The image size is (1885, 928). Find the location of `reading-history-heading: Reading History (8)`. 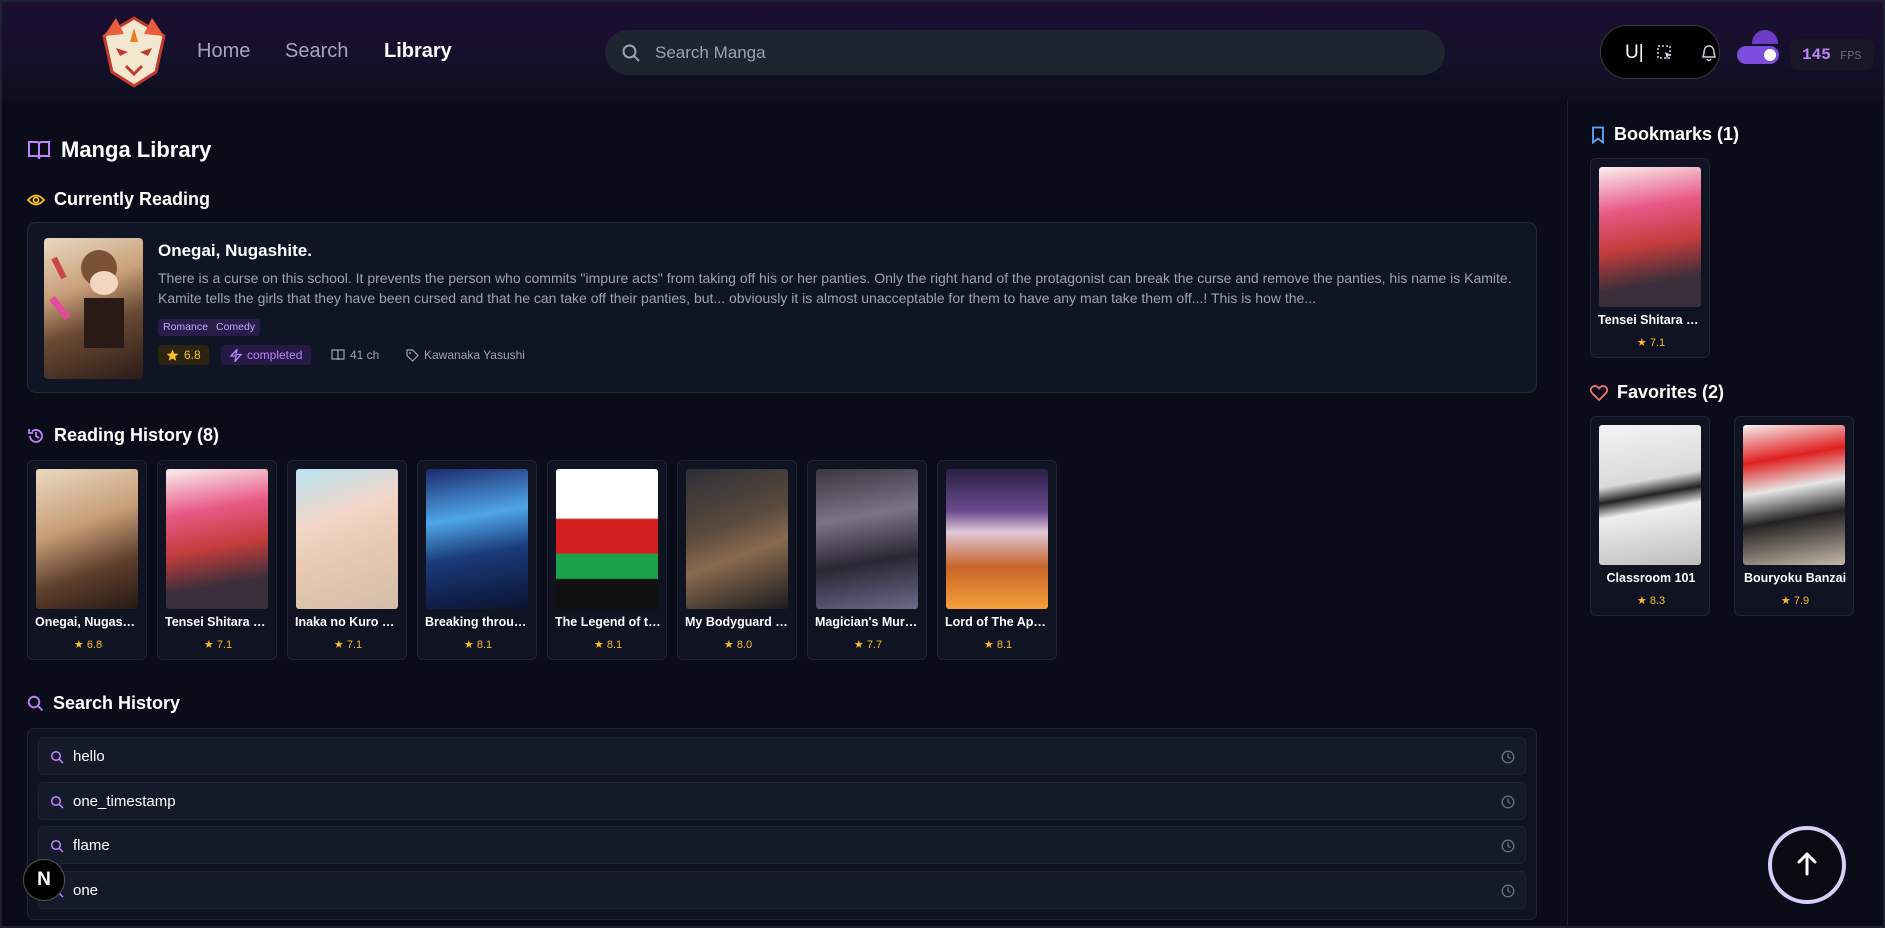

reading-history-heading: Reading History (8) is located at coordinates (123, 435).